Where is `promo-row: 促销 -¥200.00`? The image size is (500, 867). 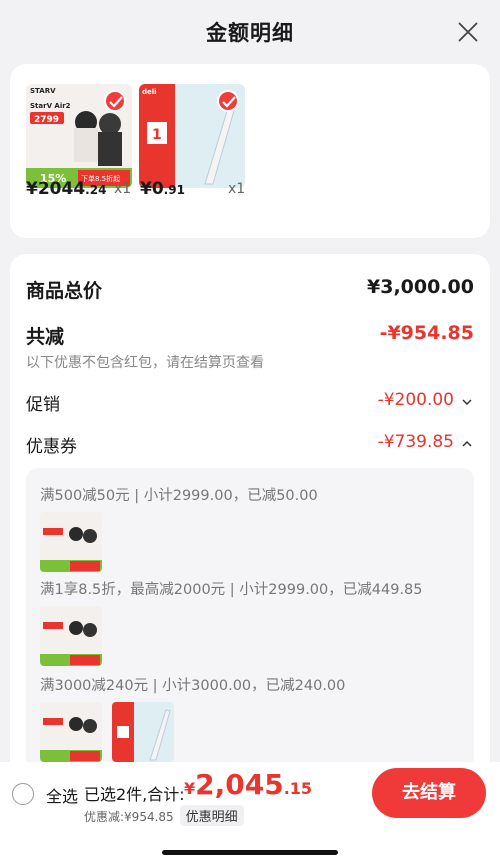 promo-row: 促销 -¥200.00 is located at coordinates (250, 402).